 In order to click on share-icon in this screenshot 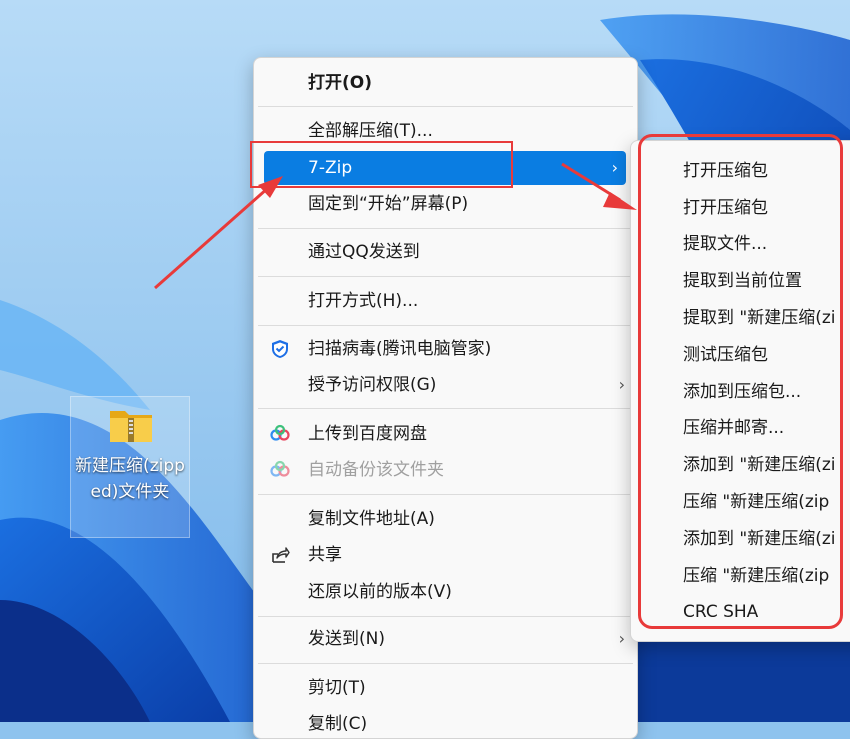, I will do `click(281, 555)`.